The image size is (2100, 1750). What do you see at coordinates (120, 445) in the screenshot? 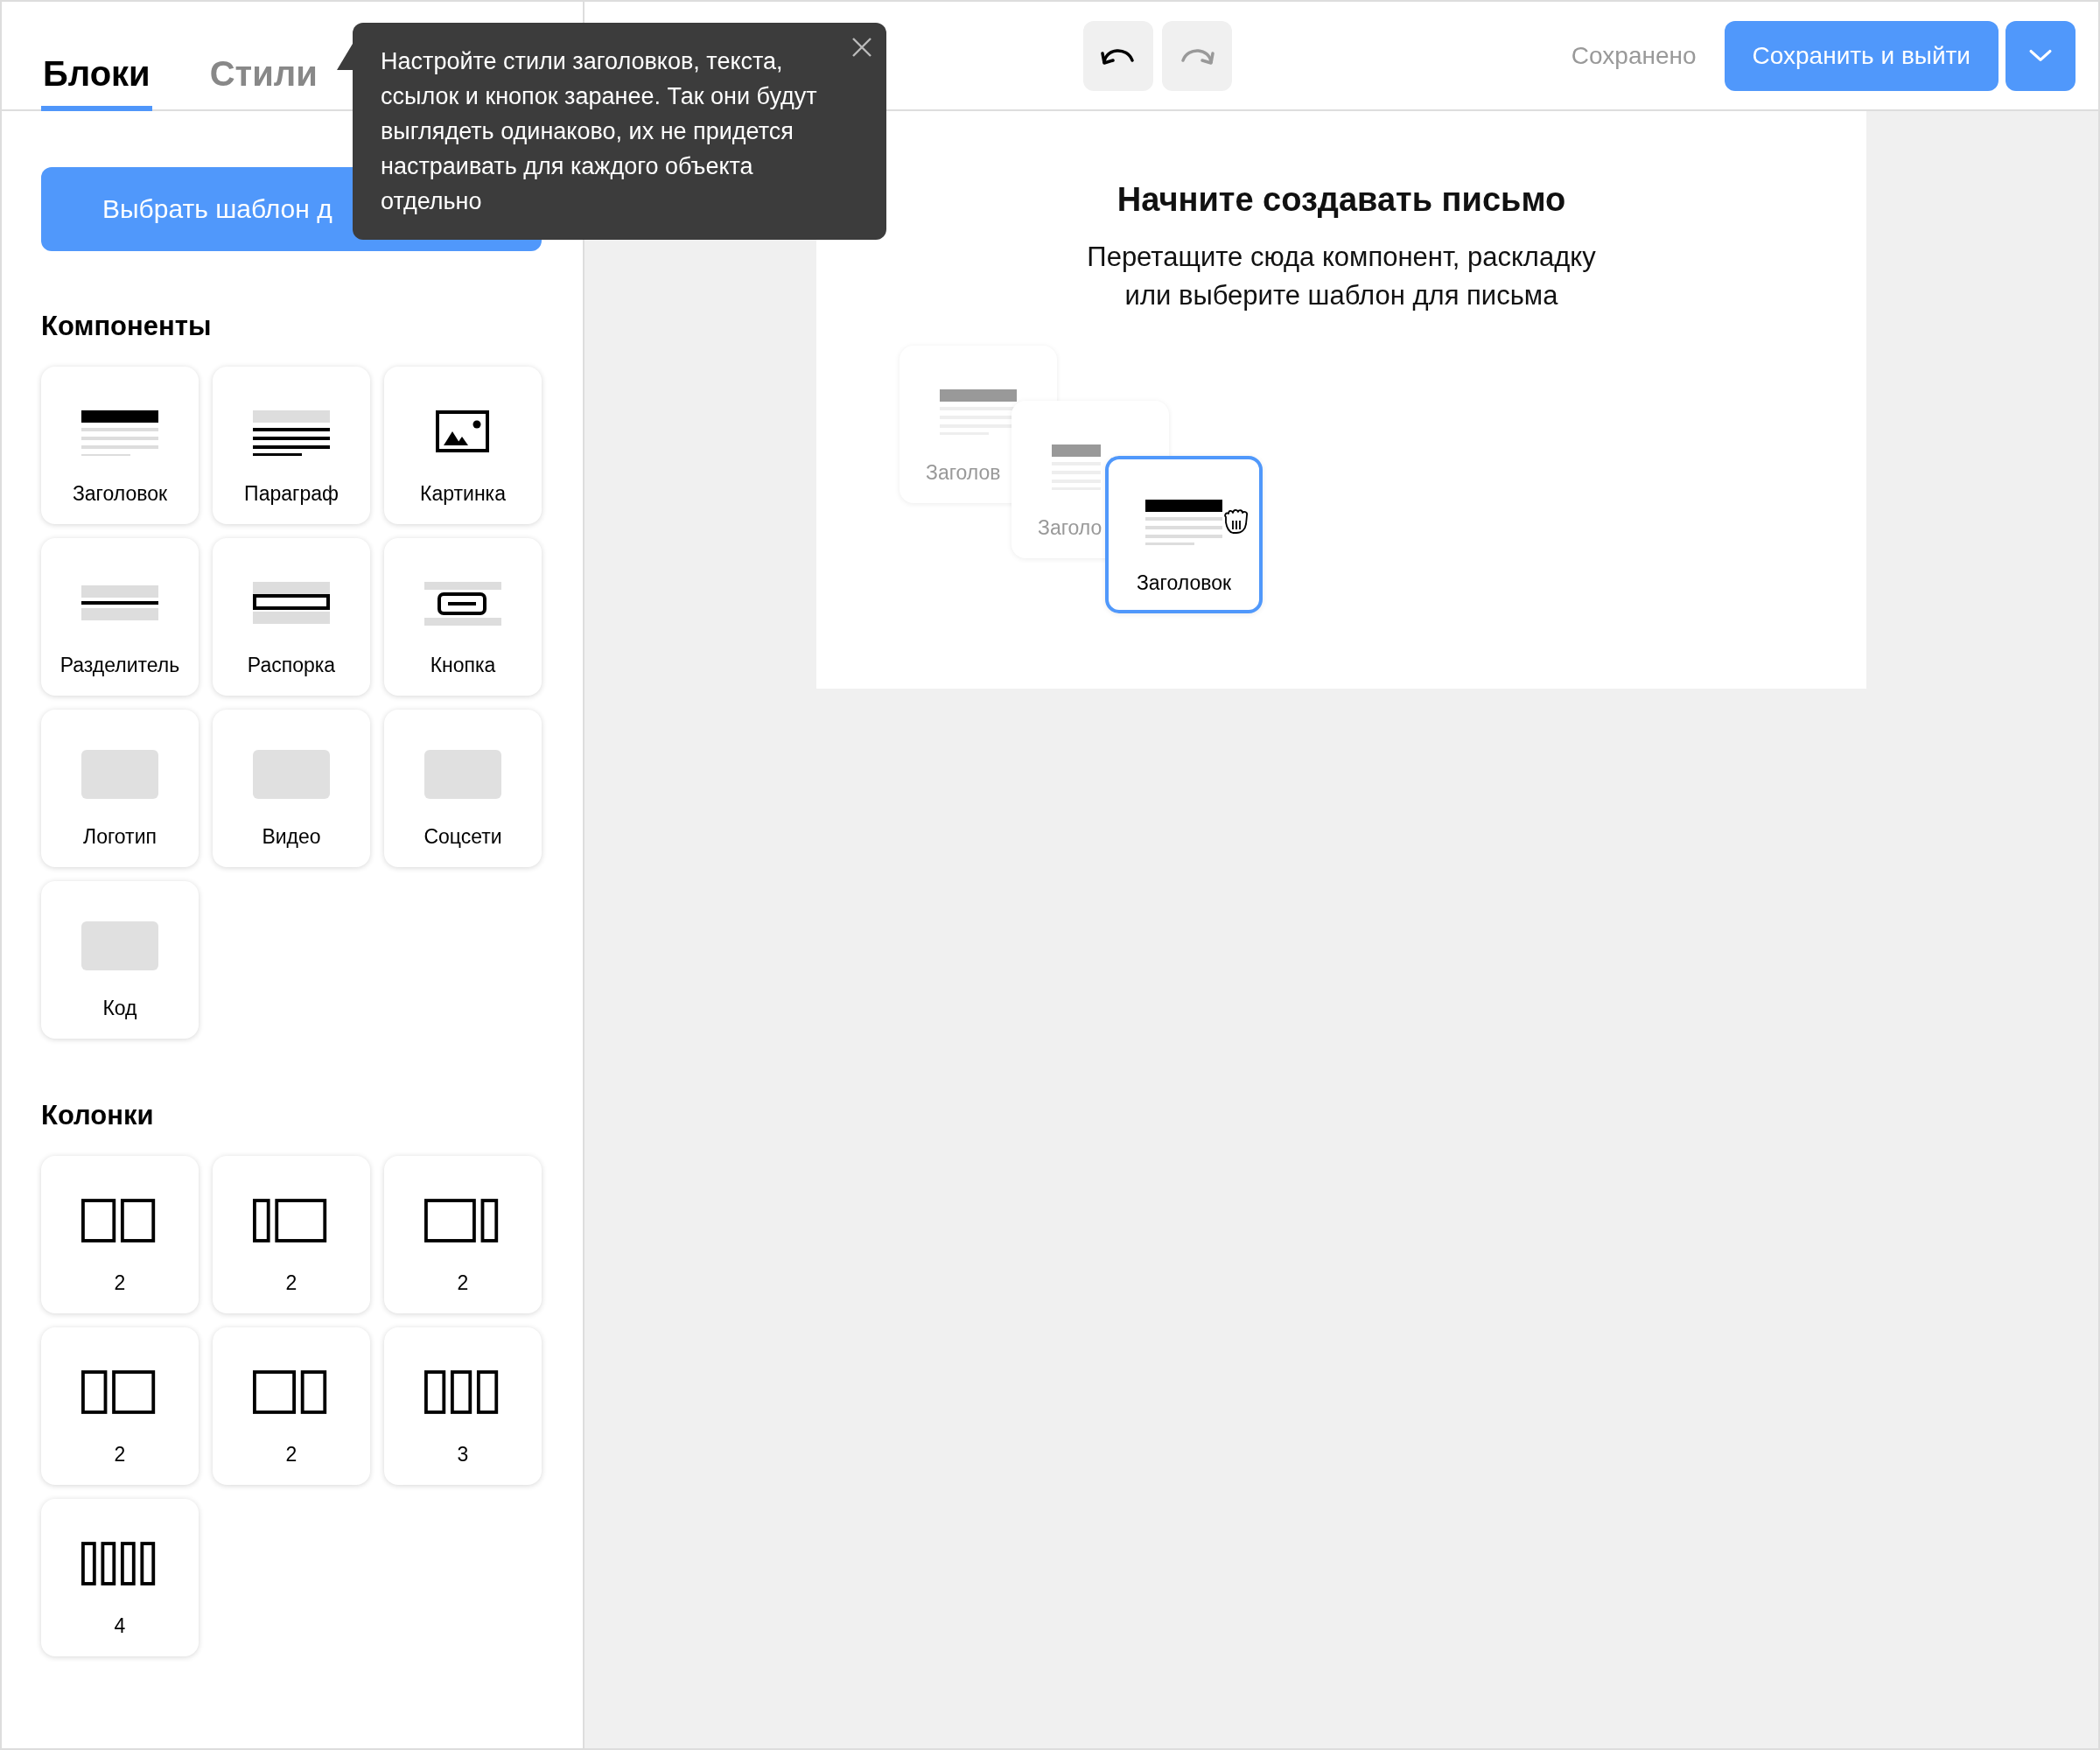
I see `component-tile: Заголовок` at bounding box center [120, 445].